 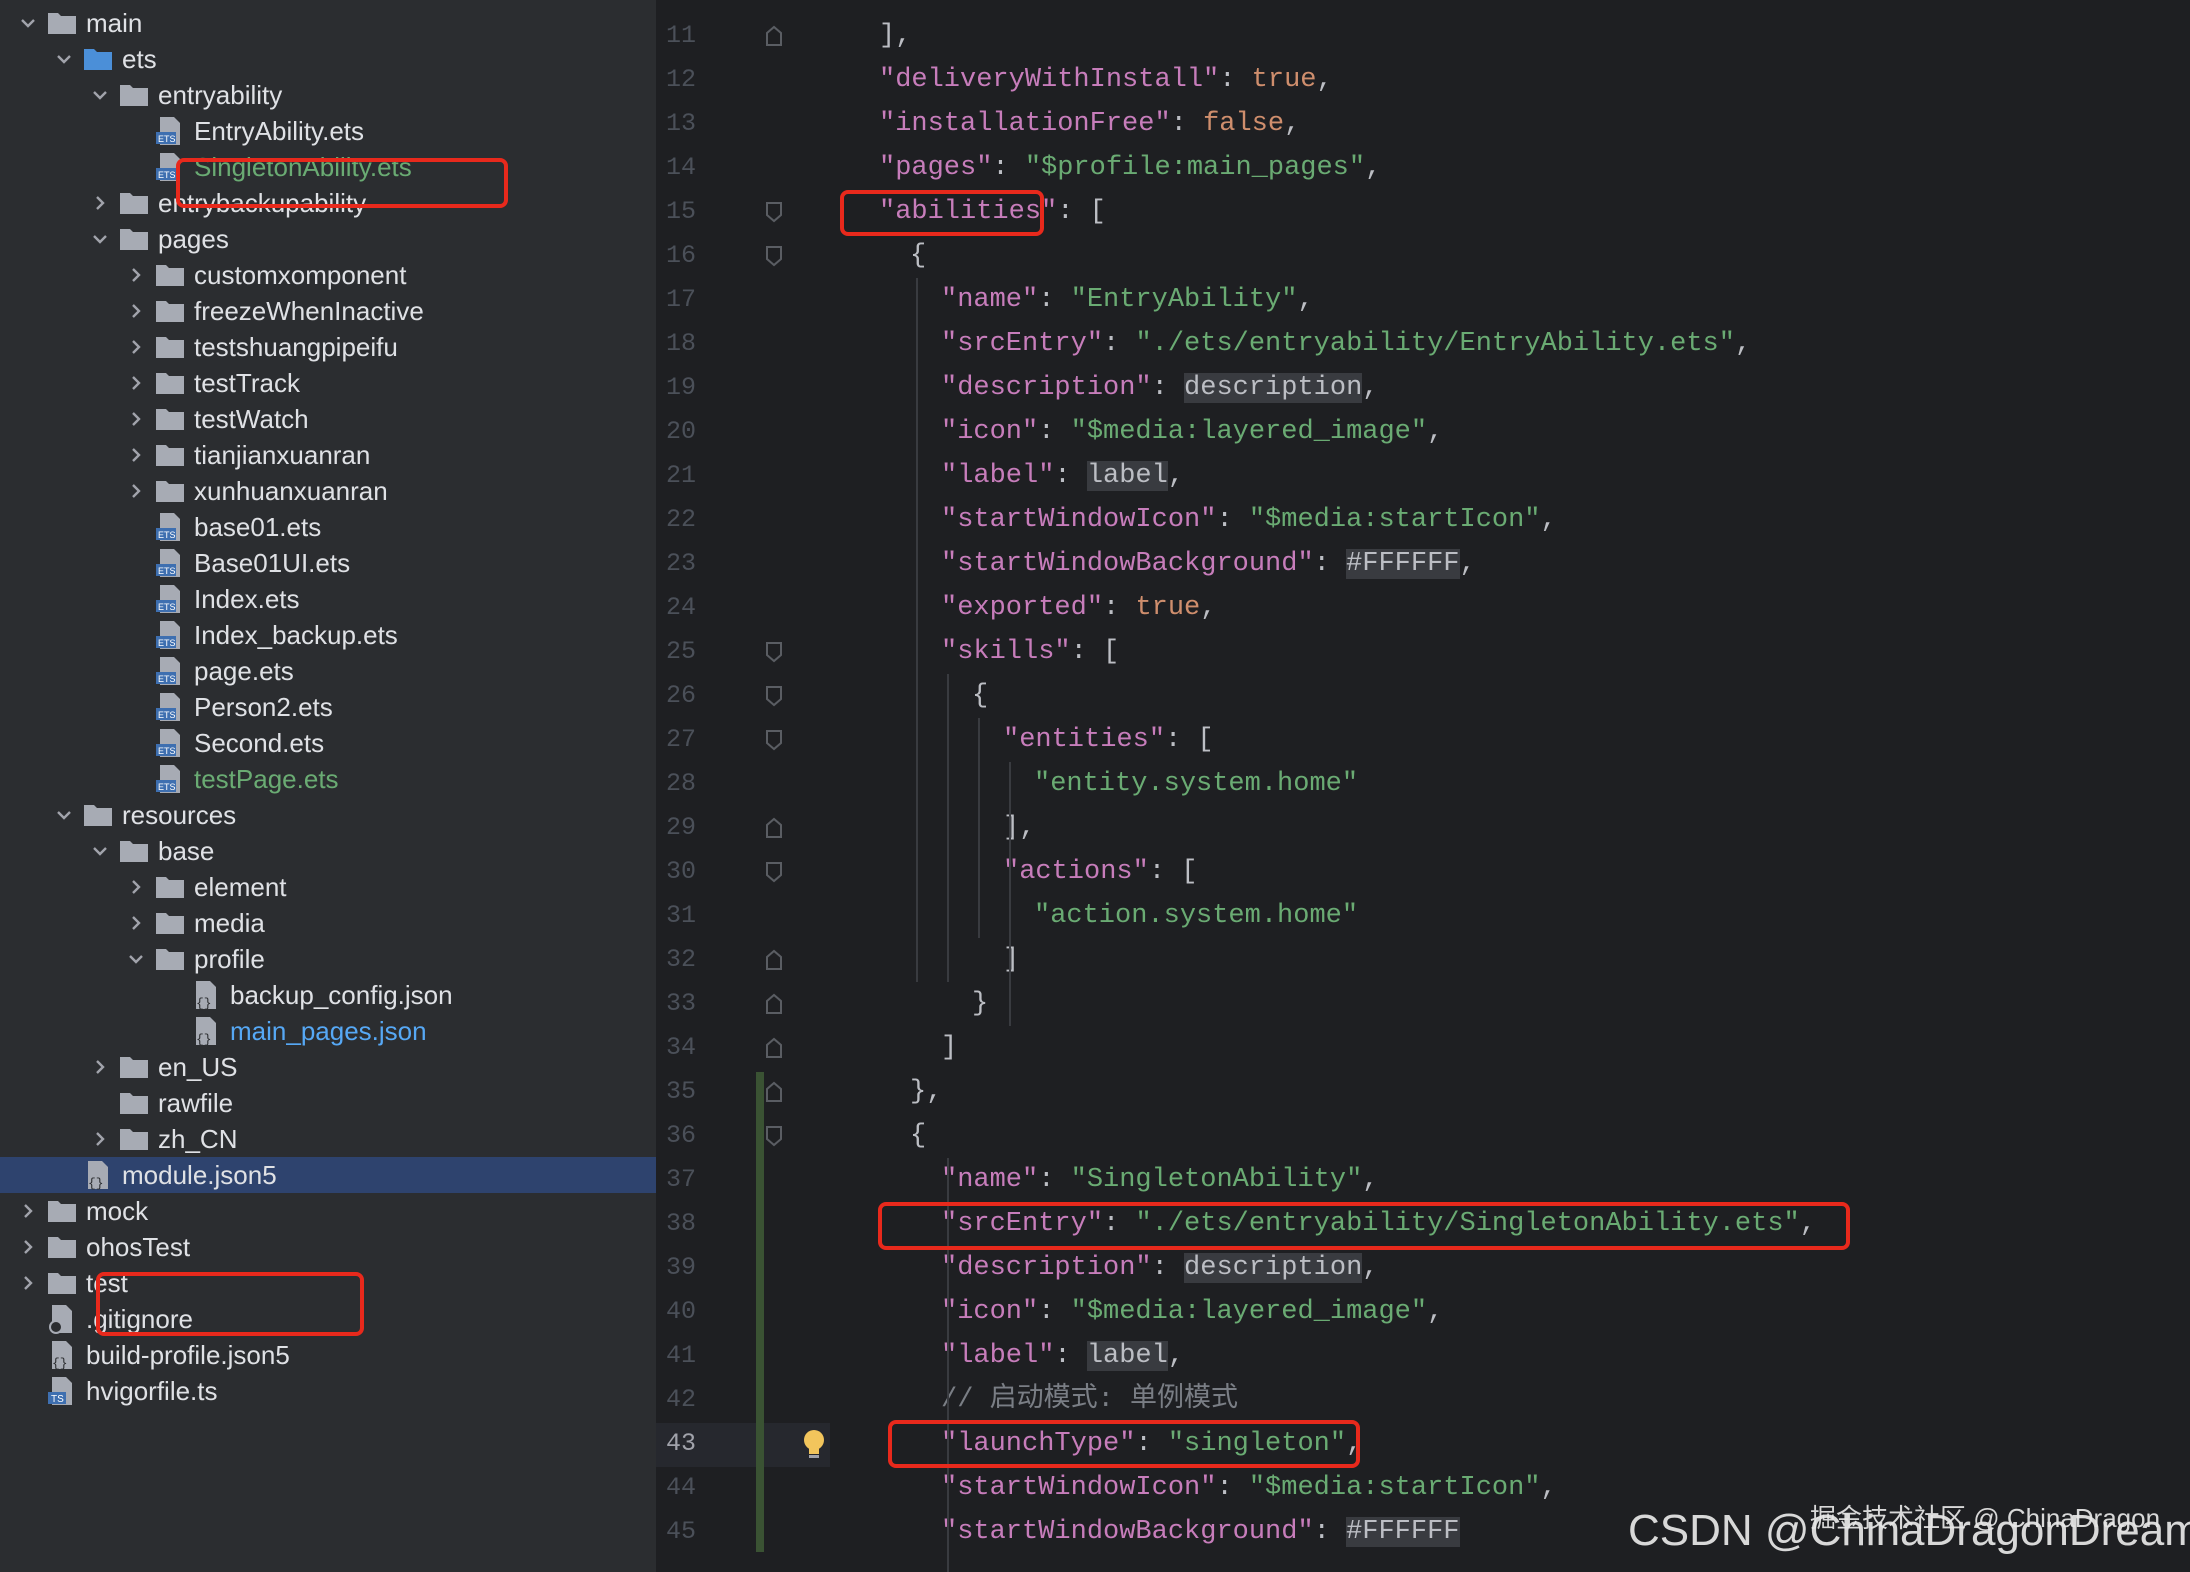 I want to click on tree-item-media: media, so click(x=328, y=923).